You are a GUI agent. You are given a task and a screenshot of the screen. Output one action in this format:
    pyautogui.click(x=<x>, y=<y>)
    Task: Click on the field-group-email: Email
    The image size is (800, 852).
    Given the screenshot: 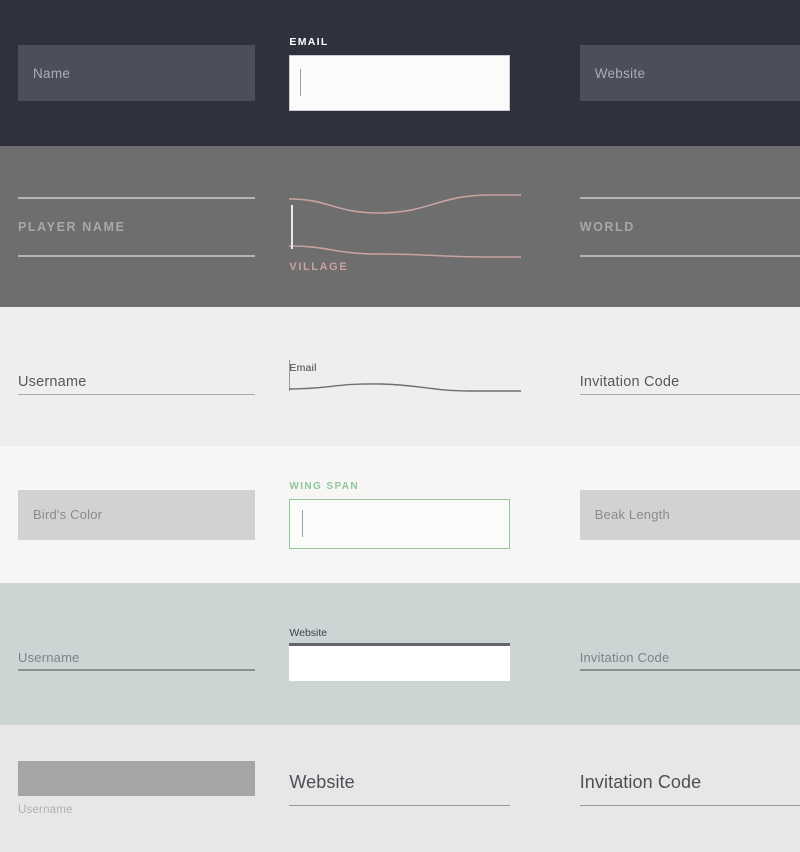 What is the action you would take?
    pyautogui.click(x=405, y=376)
    